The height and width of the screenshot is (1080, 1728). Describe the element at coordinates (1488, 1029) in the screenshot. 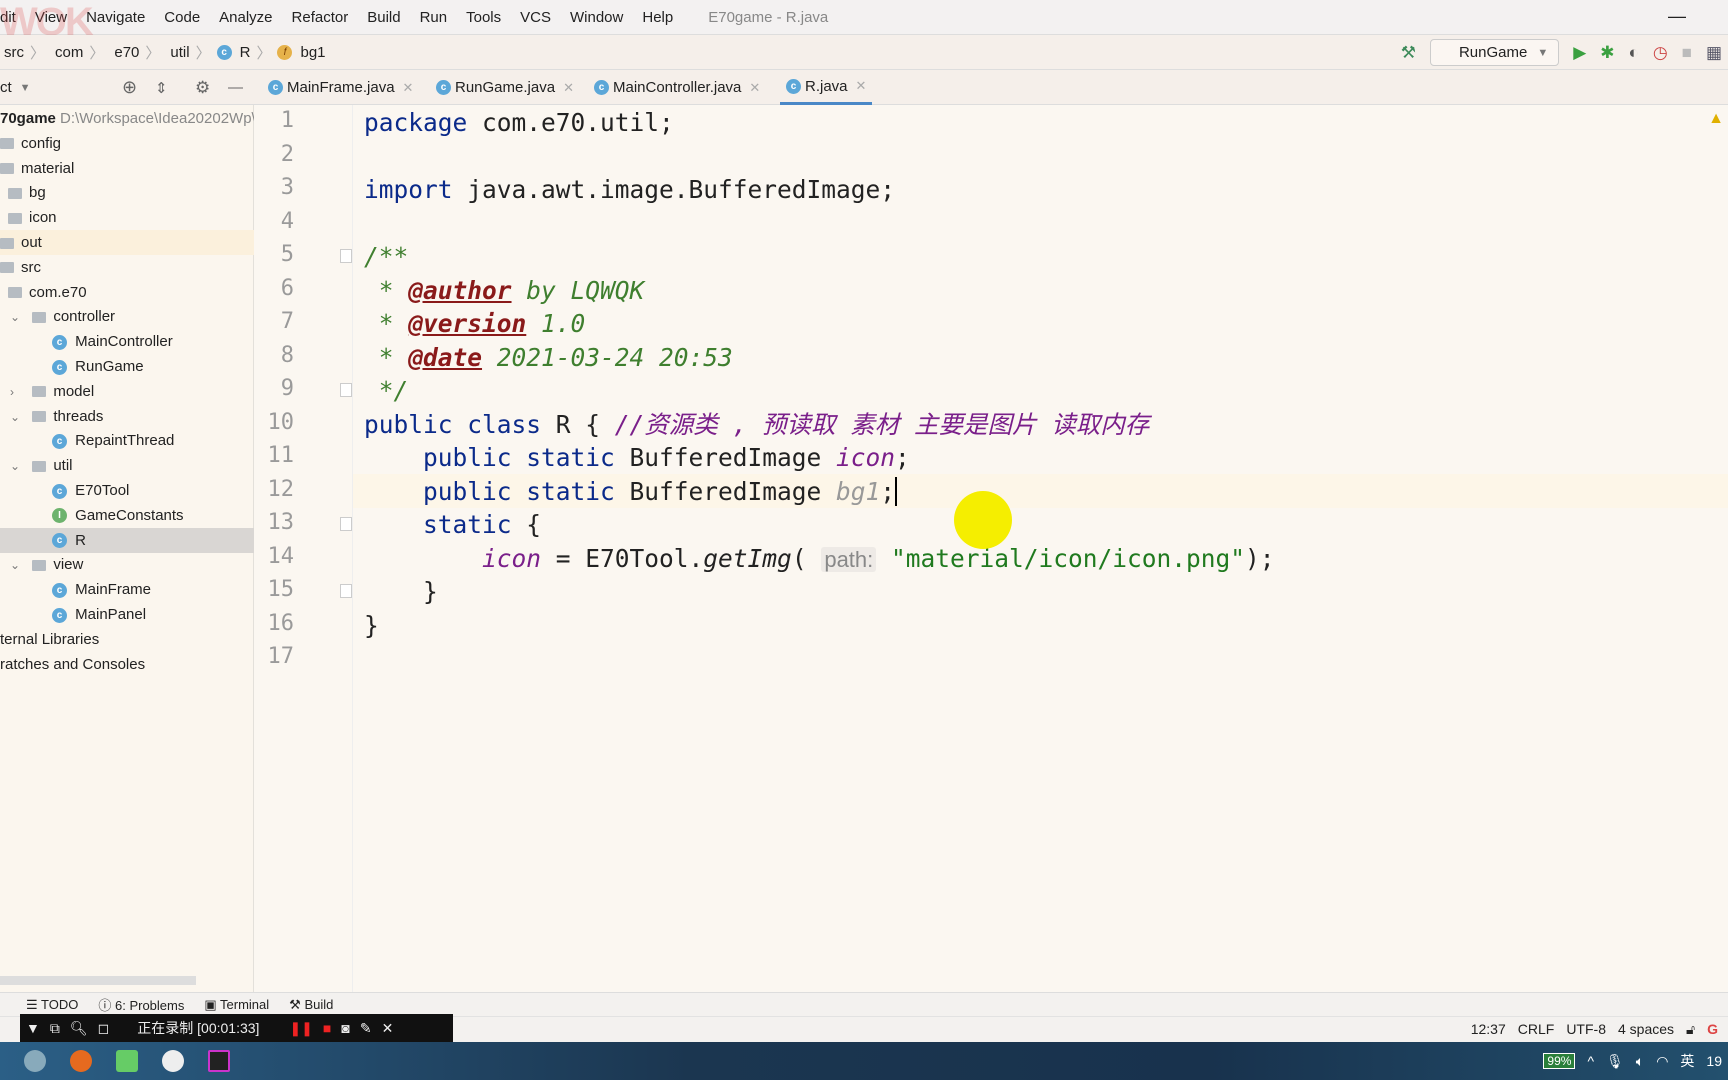

I see `caret-position: 12:37` at that location.